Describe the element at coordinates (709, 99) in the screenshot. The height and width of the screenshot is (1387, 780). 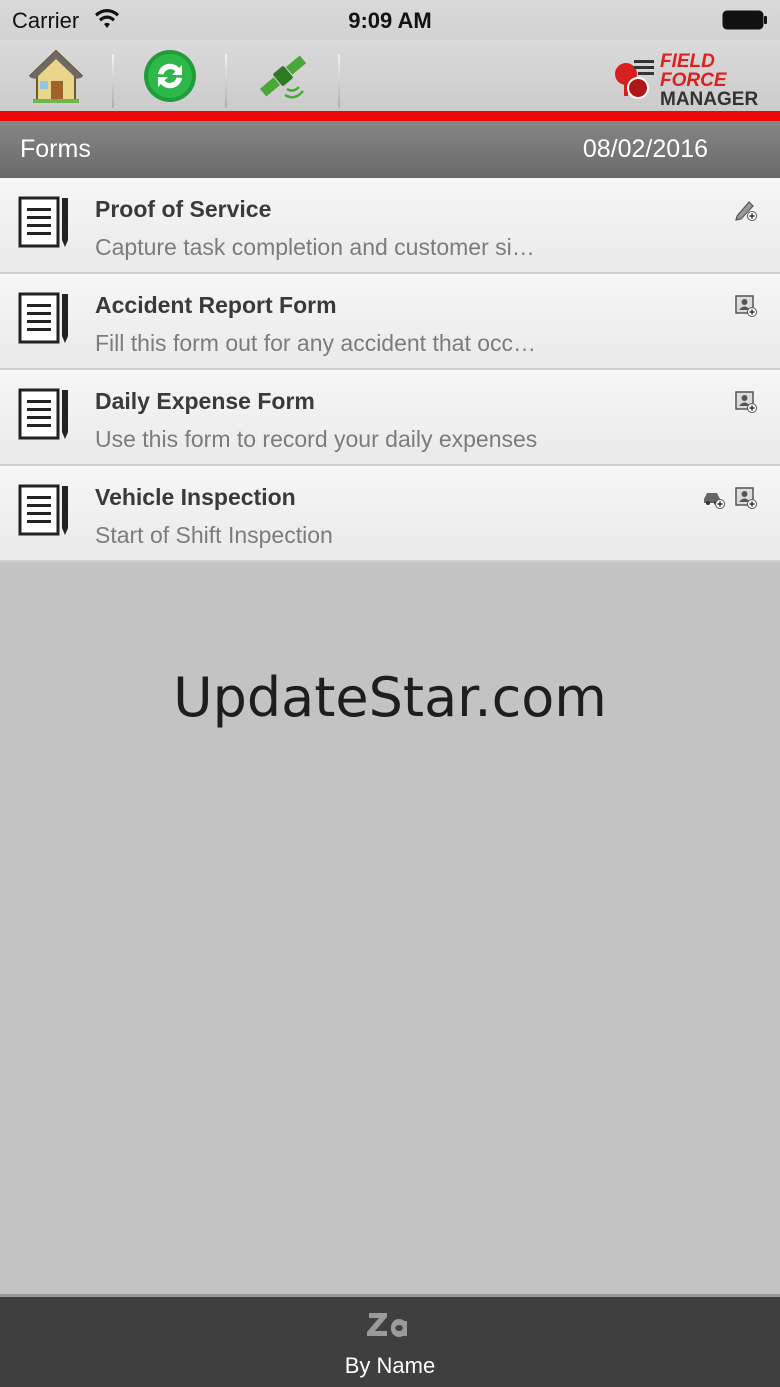
I see `logo-line-manager: MANAGER` at that location.